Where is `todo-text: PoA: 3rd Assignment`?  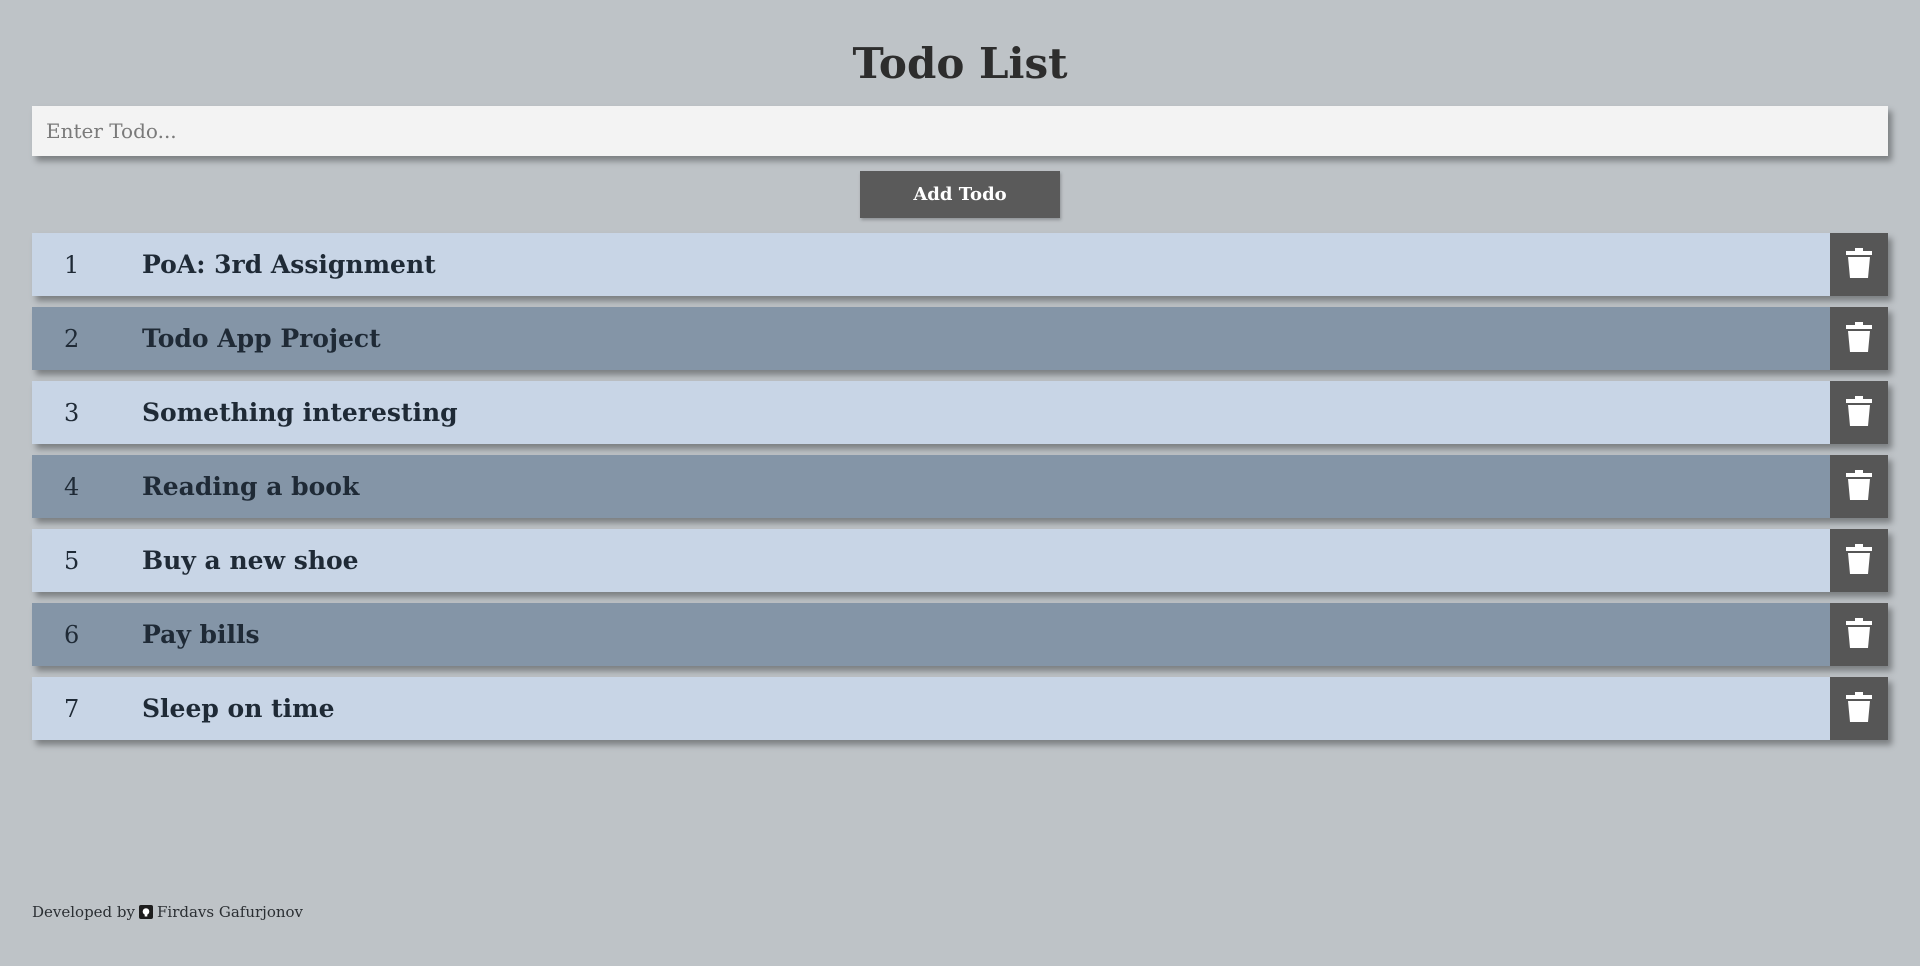 todo-text: PoA: 3rd Assignment is located at coordinates (289, 264).